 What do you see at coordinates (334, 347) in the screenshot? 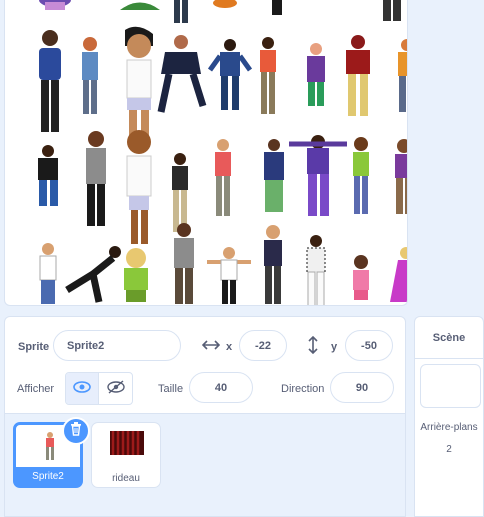
I see `y-label: y` at bounding box center [334, 347].